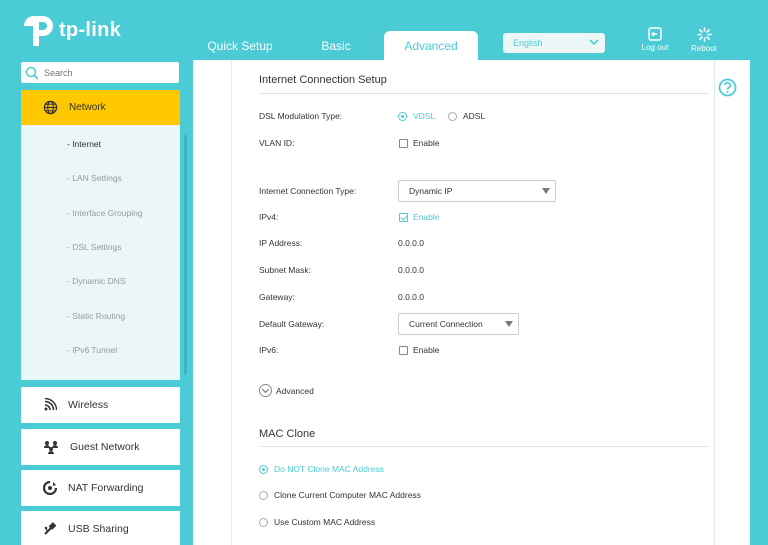  I want to click on submenu-ipv6-tunnel: - IPv6 Tunnel, so click(100, 350).